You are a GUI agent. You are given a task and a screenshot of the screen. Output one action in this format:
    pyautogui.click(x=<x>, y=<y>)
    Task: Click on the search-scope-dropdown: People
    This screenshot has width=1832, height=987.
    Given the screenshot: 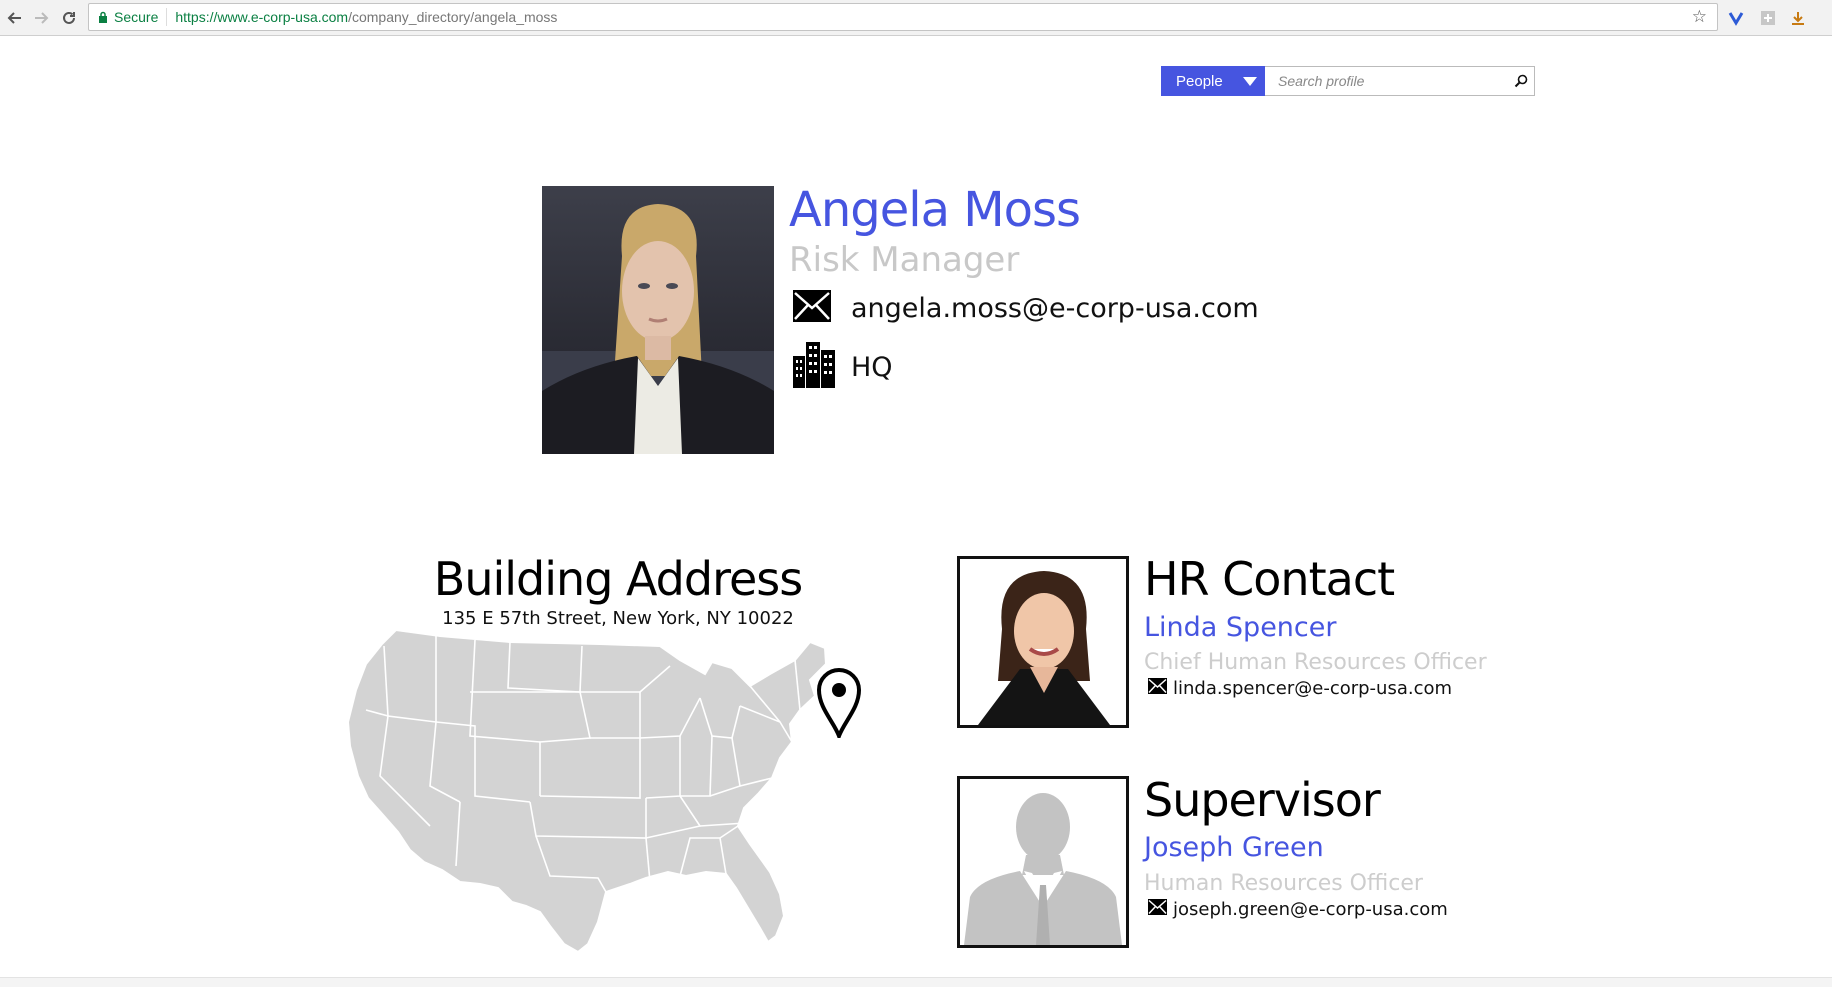 What is the action you would take?
    pyautogui.click(x=1213, y=81)
    